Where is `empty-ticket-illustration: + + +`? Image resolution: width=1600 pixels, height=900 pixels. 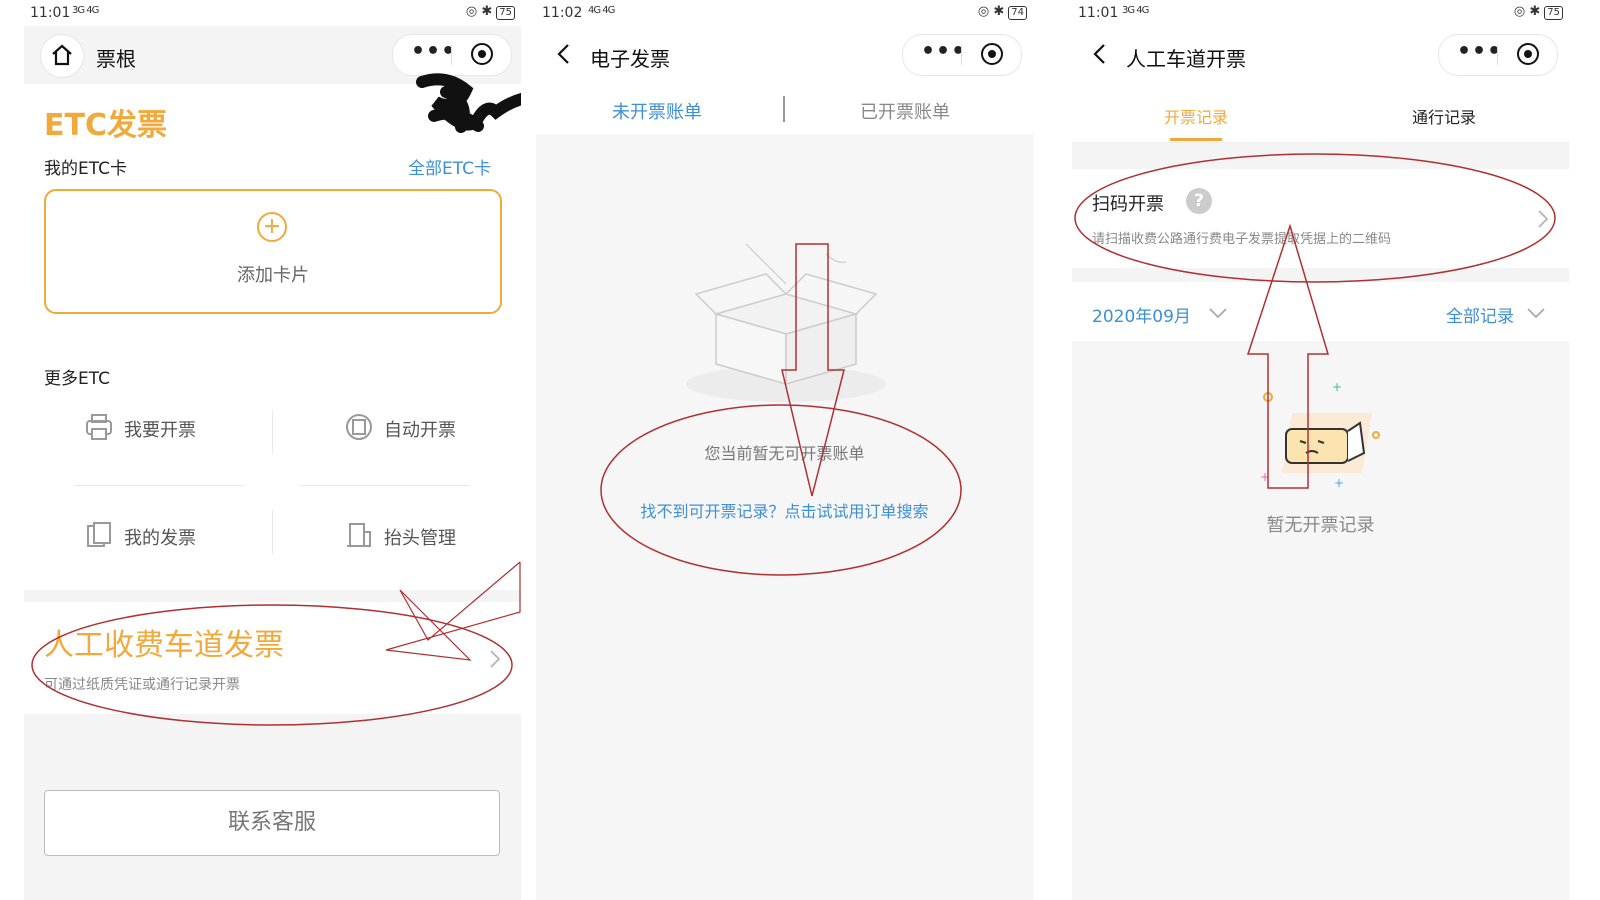 empty-ticket-illustration: + + + is located at coordinates (1320, 436).